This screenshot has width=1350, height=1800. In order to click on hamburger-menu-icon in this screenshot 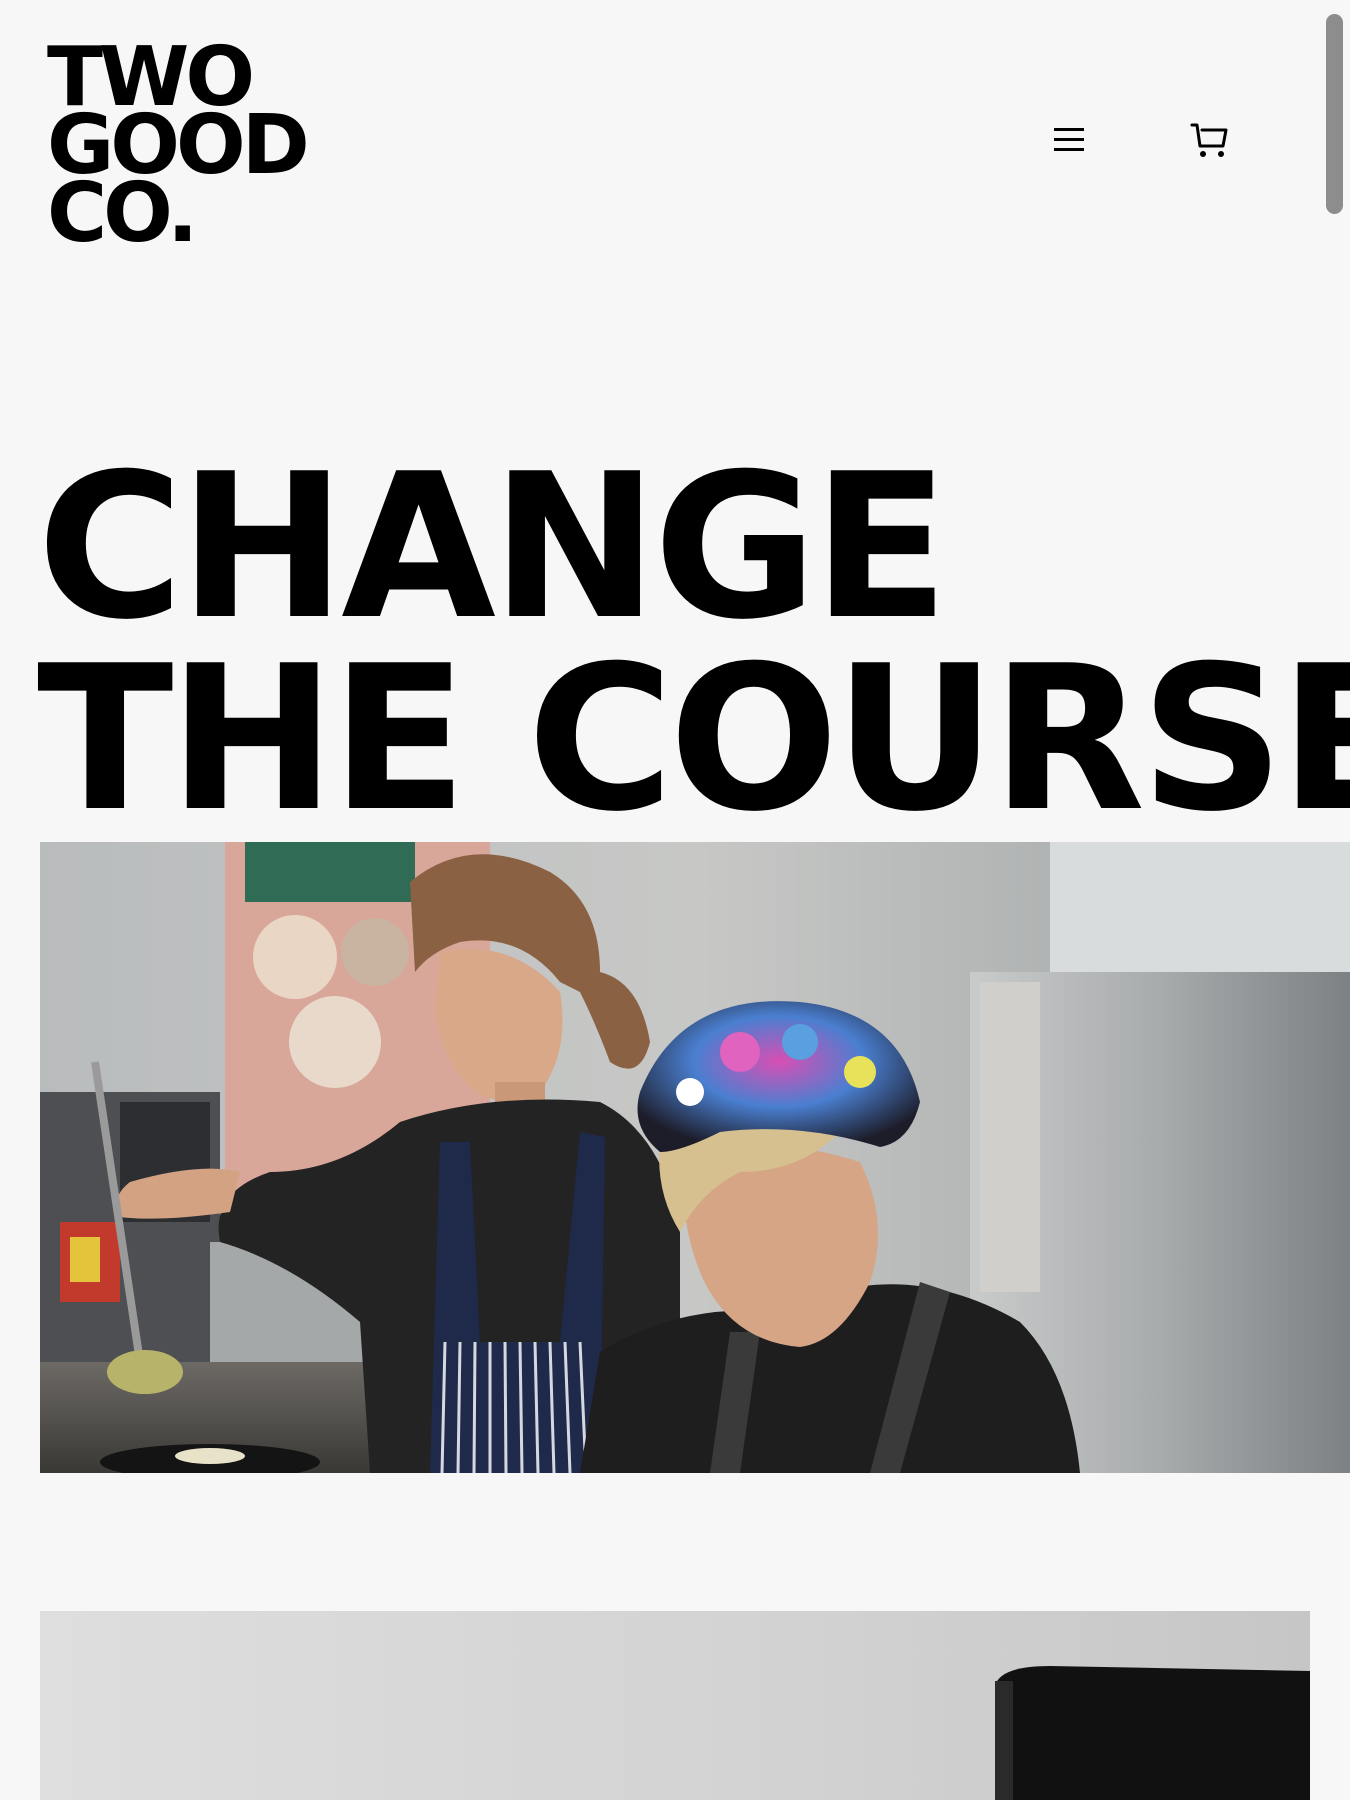, I will do `click(1069, 139)`.